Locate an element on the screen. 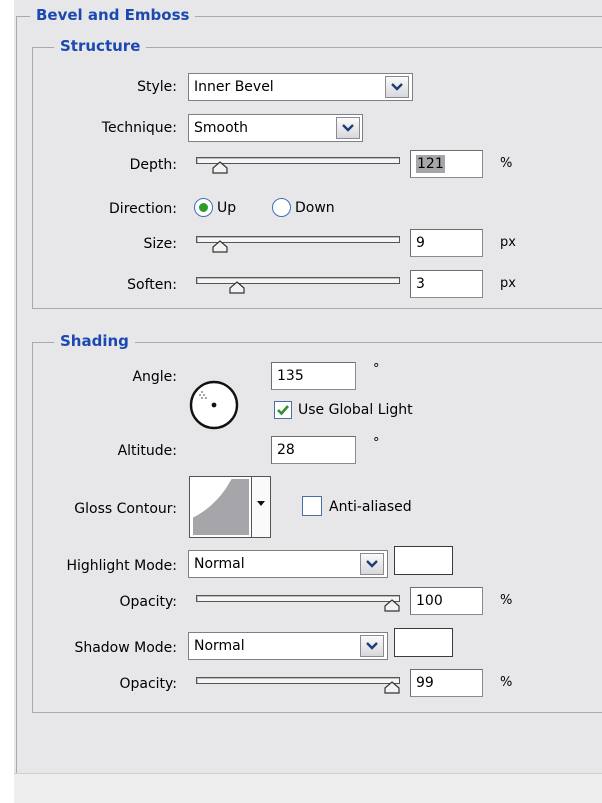 This screenshot has width=602, height=803. highlight-opacity-slider-track is located at coordinates (298, 598).